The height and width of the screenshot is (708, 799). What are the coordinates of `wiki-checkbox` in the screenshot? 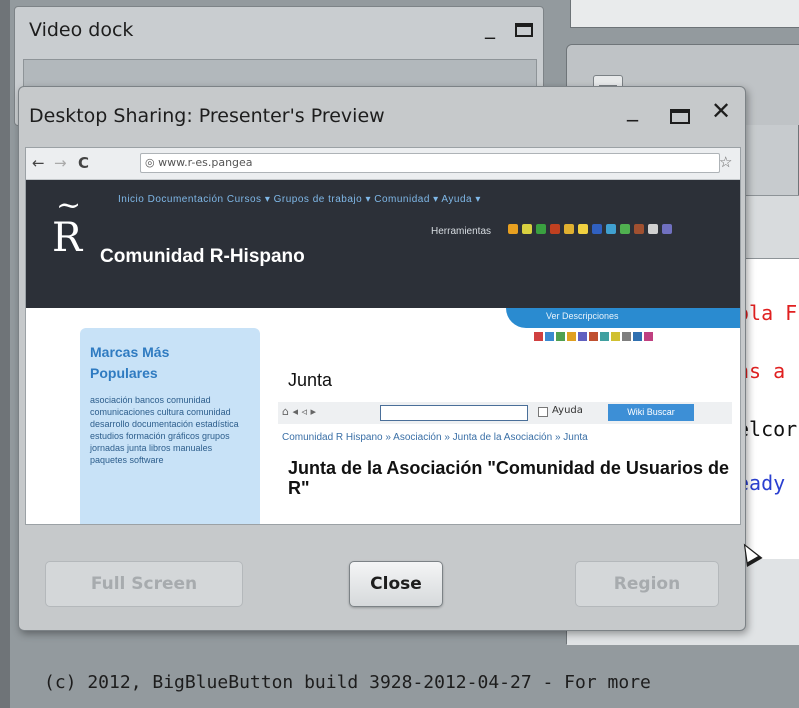 It's located at (543, 412).